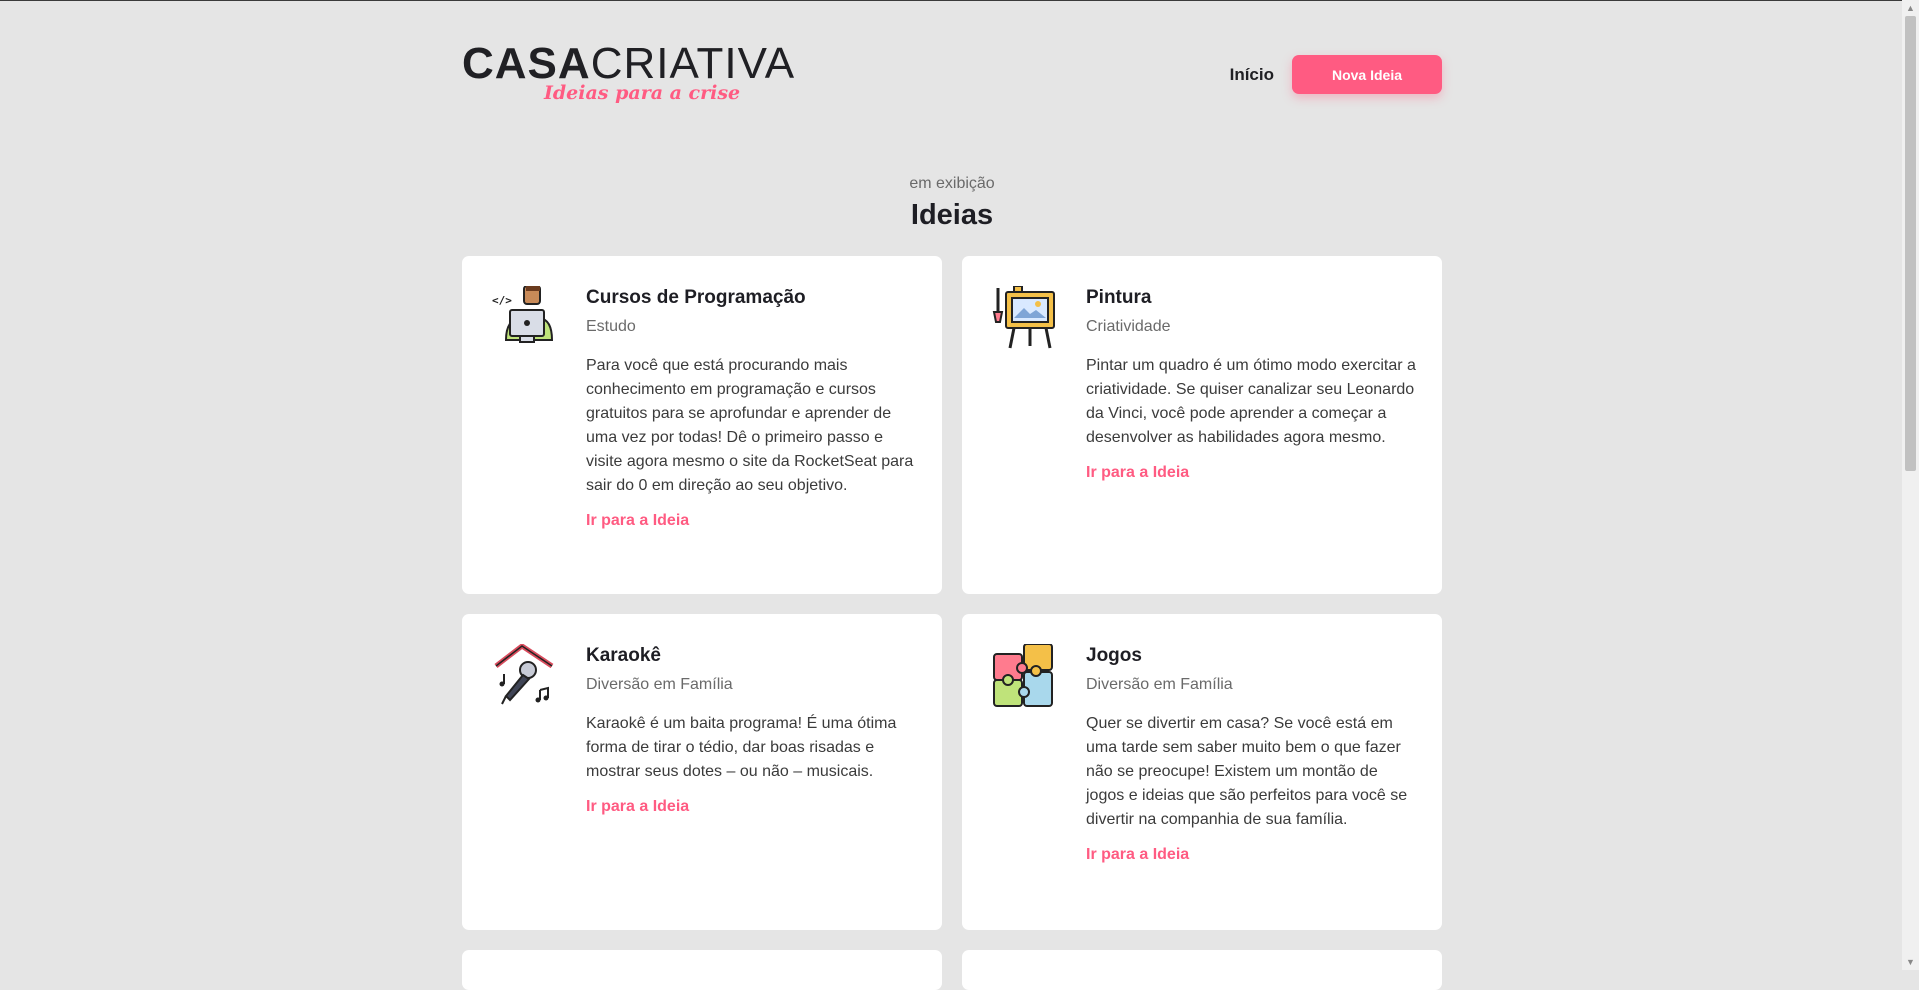 The width and height of the screenshot is (1919, 990). I want to click on section-subtitle: em exibição, so click(952, 183).